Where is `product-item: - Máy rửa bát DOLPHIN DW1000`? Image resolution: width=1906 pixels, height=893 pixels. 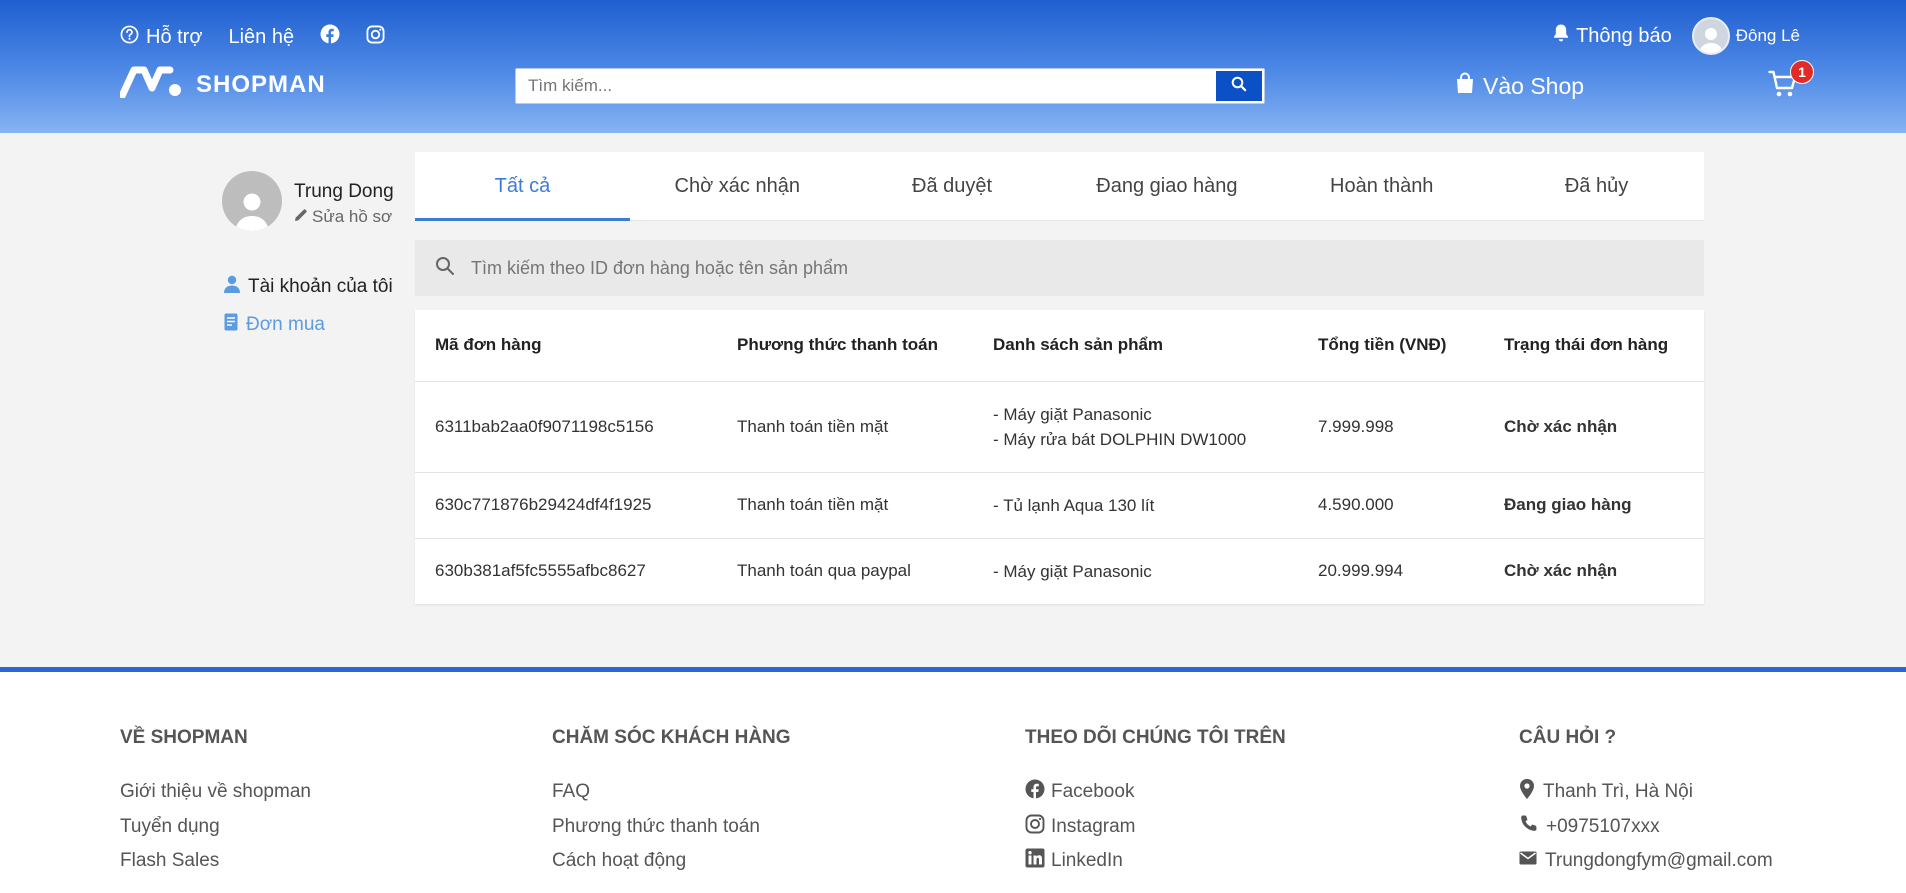 product-item: - Máy rửa bát DOLPHIN DW1000 is located at coordinates (1120, 439).